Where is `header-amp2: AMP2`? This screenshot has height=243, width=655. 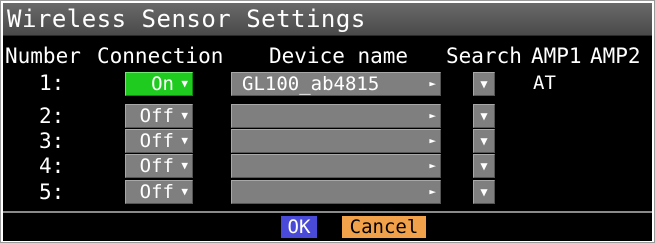
header-amp2: AMP2 is located at coordinates (615, 56).